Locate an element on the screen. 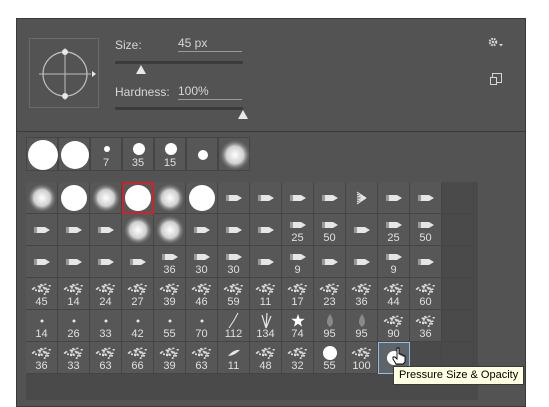  brush-preset: 23 is located at coordinates (330, 294).